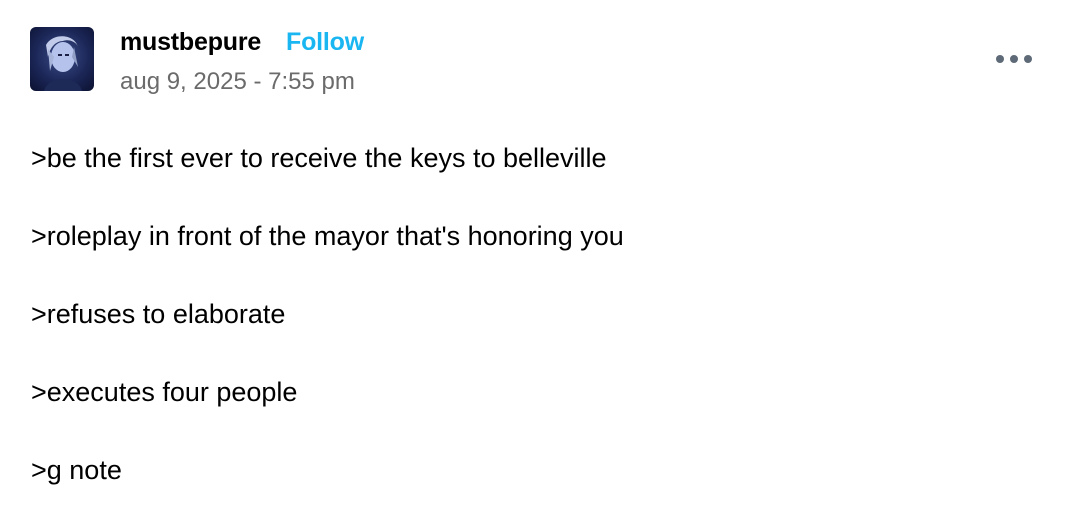  I want to click on username-link: mustbepure, so click(190, 42).